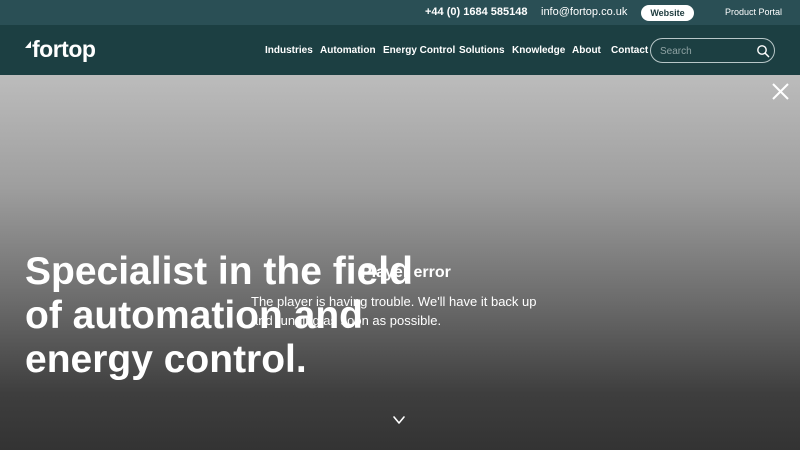 This screenshot has width=800, height=450. I want to click on search-input, so click(705, 51).